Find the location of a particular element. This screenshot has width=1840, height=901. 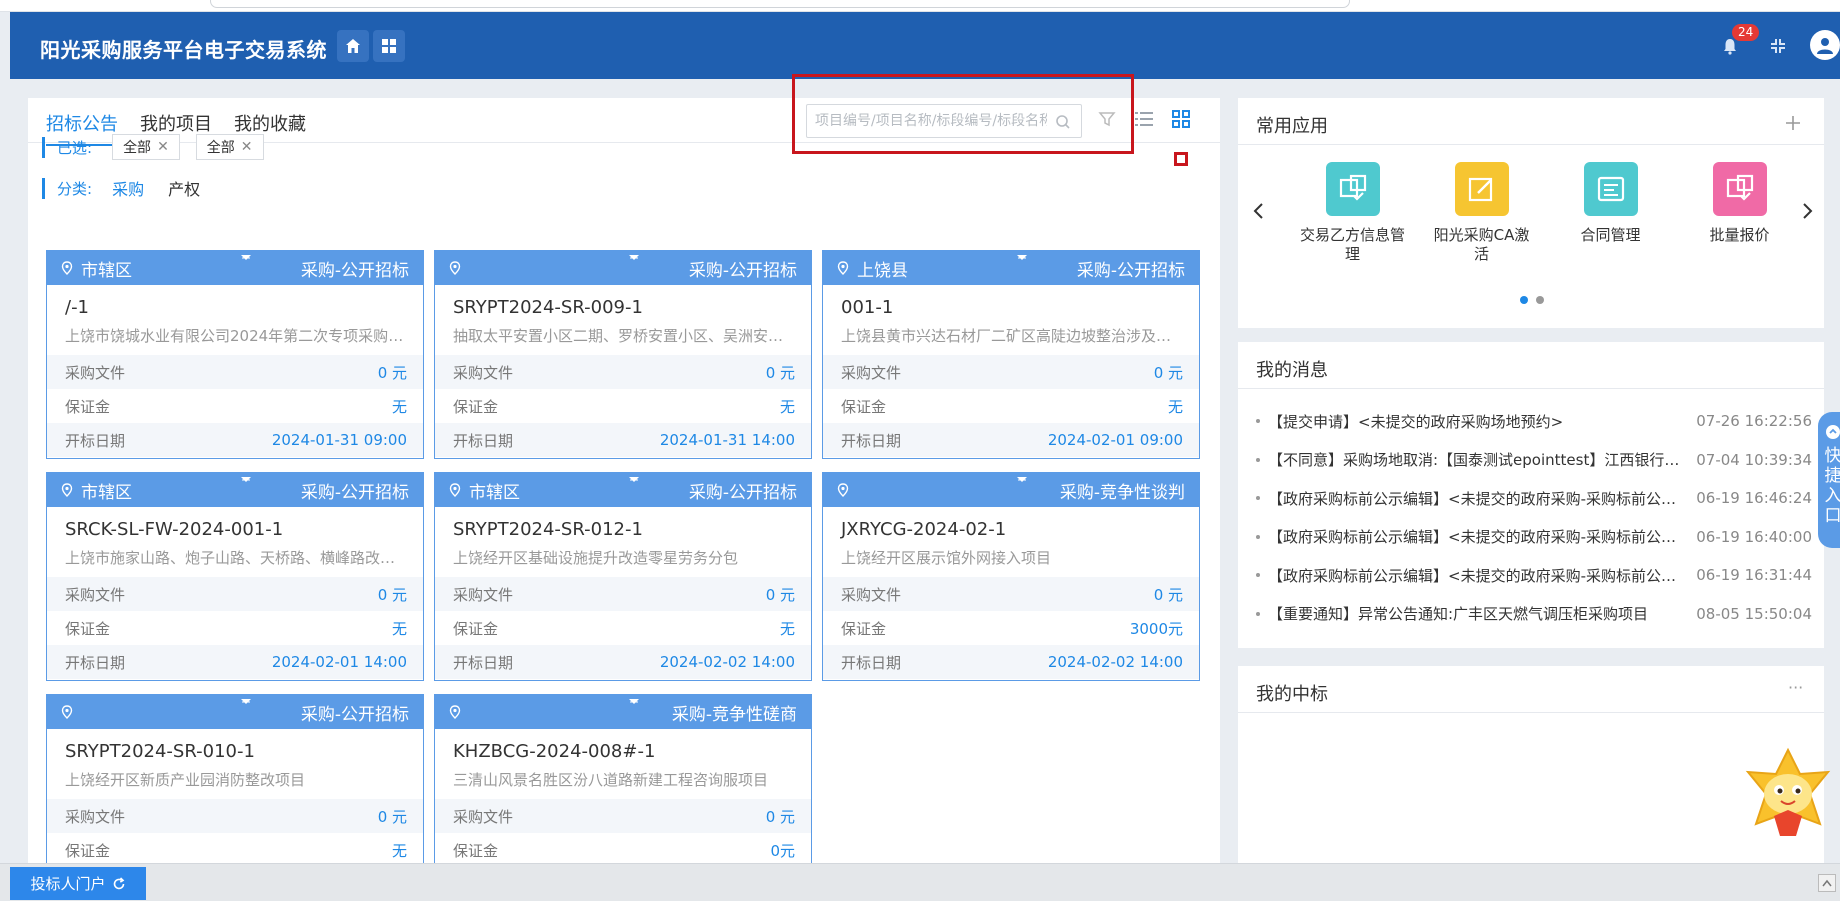

app-item: 交易乙方信息管理 is located at coordinates (1352, 213).